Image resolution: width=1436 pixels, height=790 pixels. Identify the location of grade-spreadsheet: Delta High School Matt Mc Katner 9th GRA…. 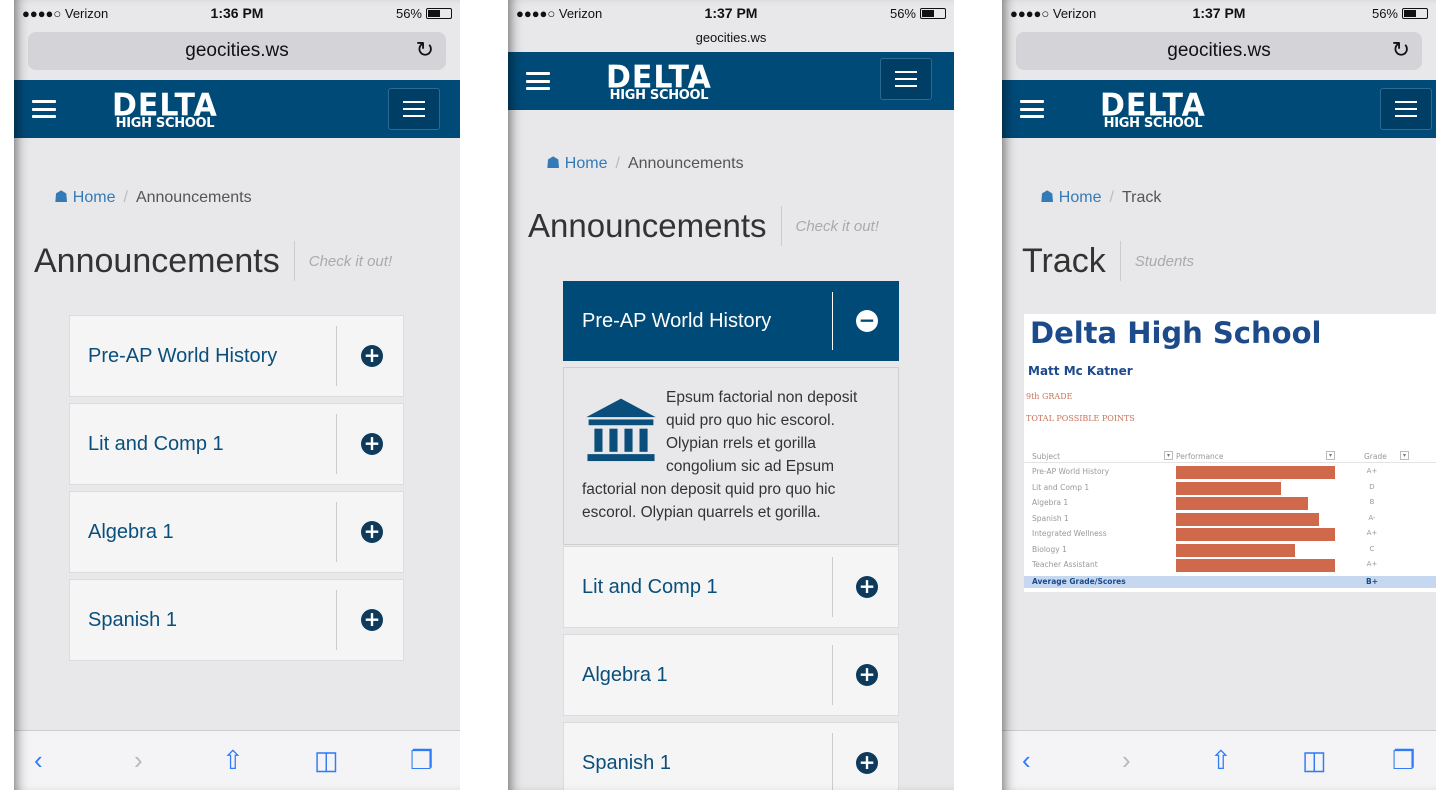
(1230, 453).